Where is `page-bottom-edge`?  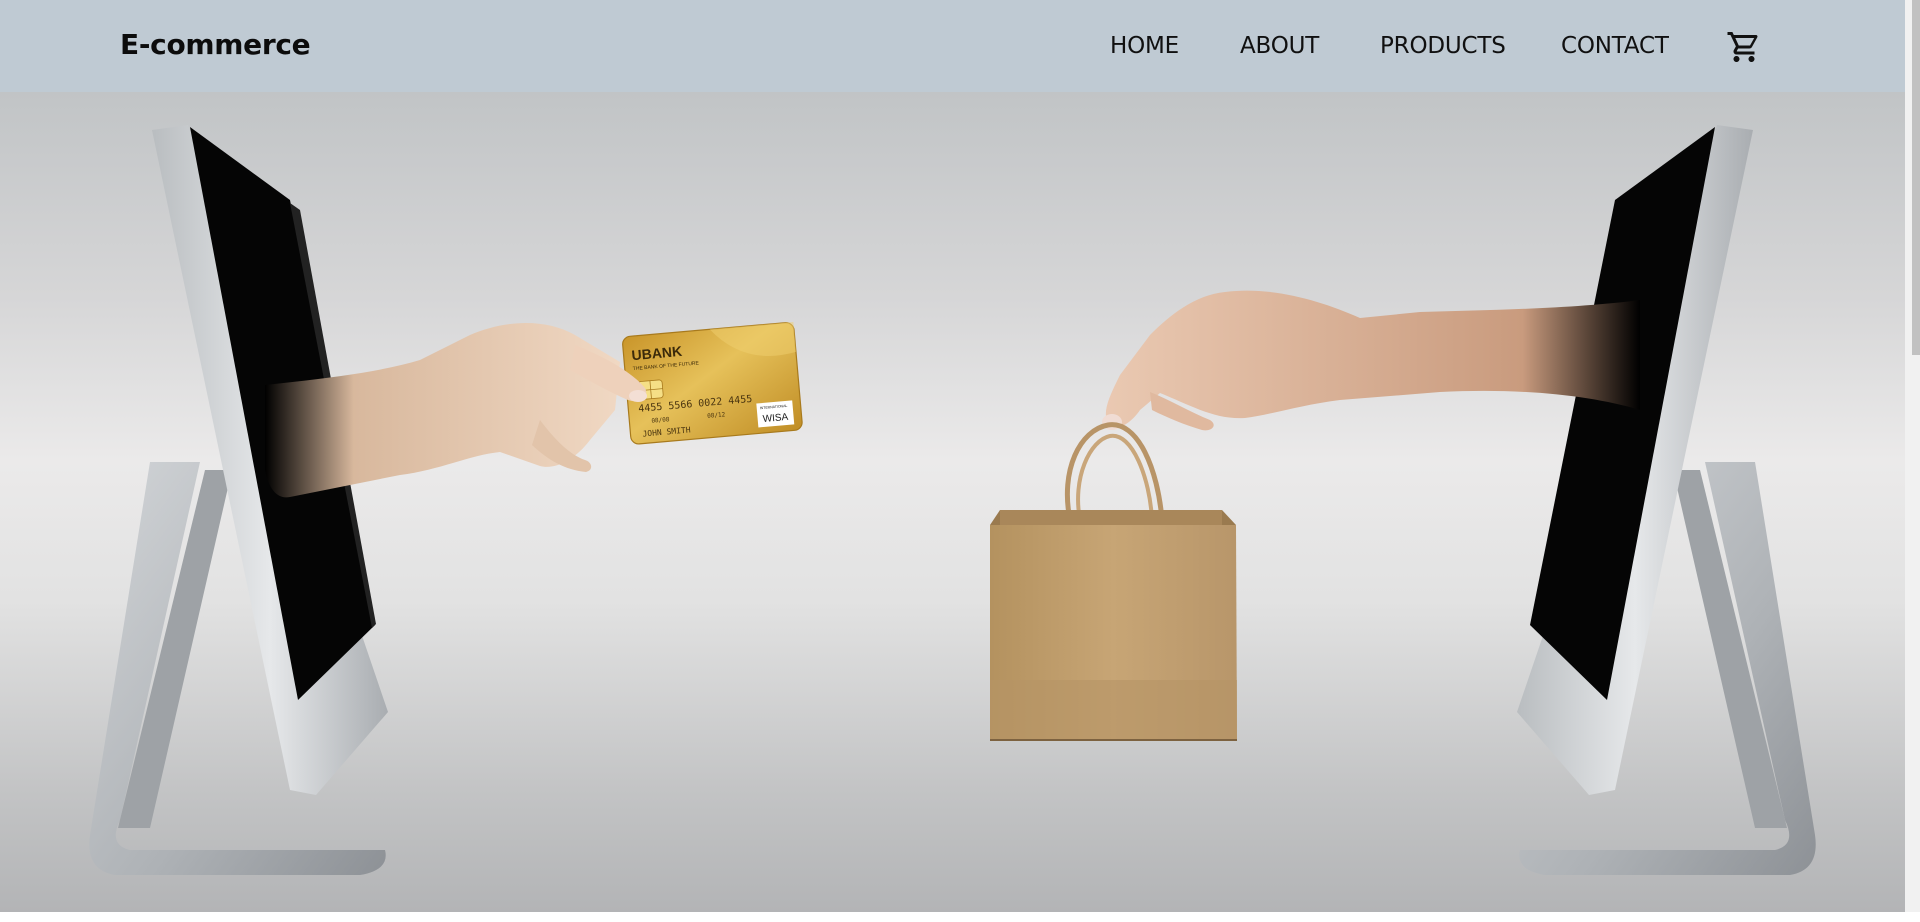
page-bottom-edge is located at coordinates (960, 917).